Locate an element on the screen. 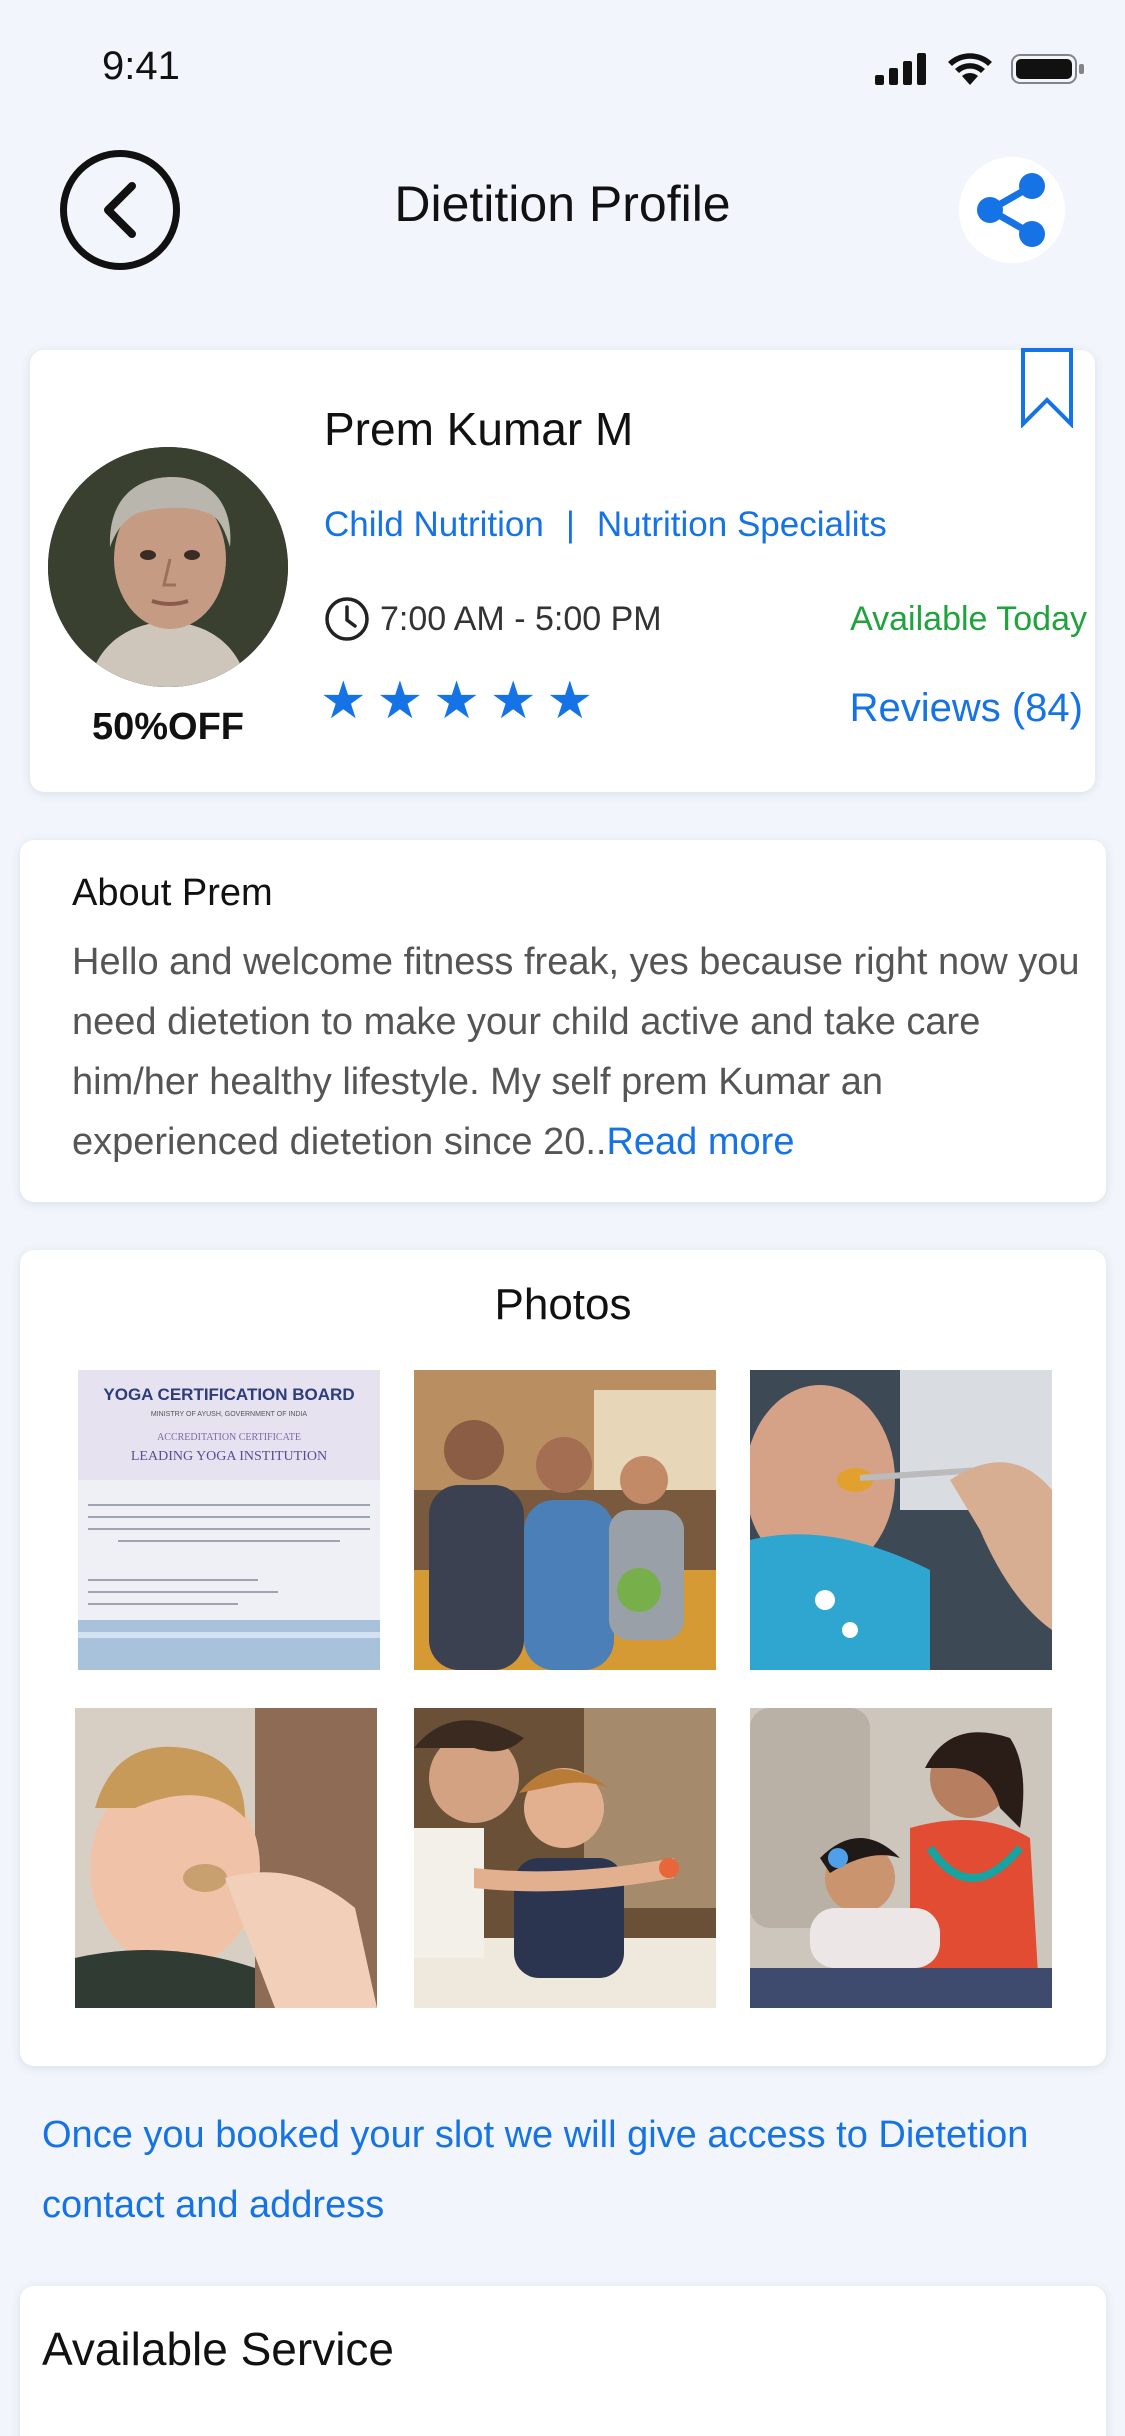 This screenshot has height=2436, width=1125. availability-status: Available Today is located at coordinates (968, 619).